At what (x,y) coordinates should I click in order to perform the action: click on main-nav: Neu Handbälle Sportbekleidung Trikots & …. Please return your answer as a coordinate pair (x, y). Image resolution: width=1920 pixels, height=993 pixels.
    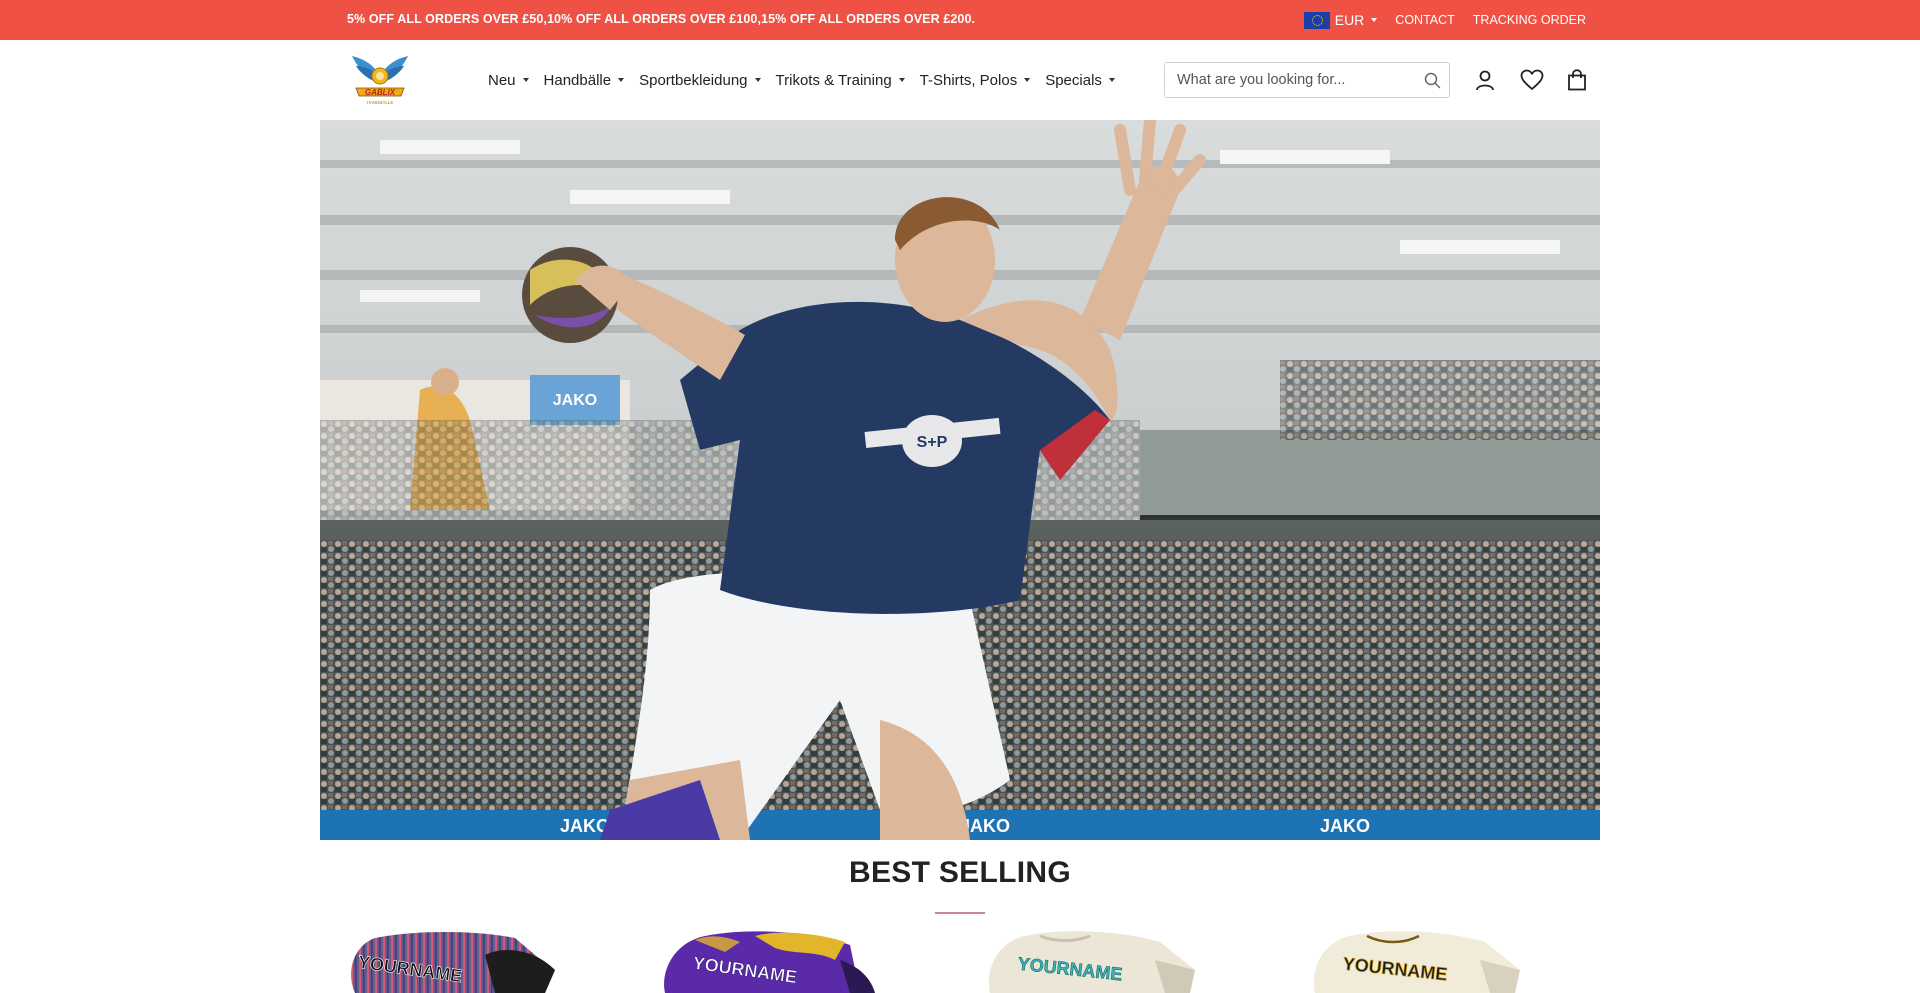
    Looking at the image, I should click on (801, 80).